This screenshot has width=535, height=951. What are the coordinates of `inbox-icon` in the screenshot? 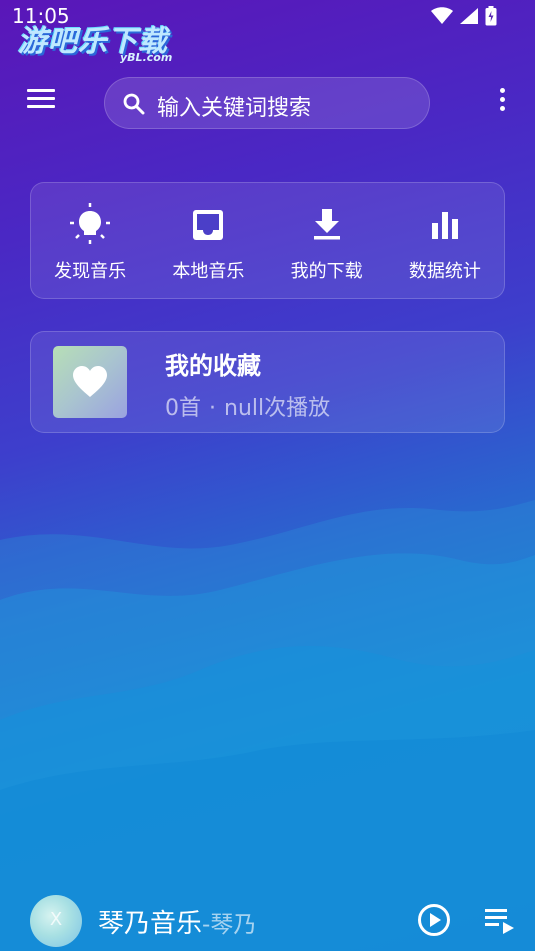 It's located at (208, 225).